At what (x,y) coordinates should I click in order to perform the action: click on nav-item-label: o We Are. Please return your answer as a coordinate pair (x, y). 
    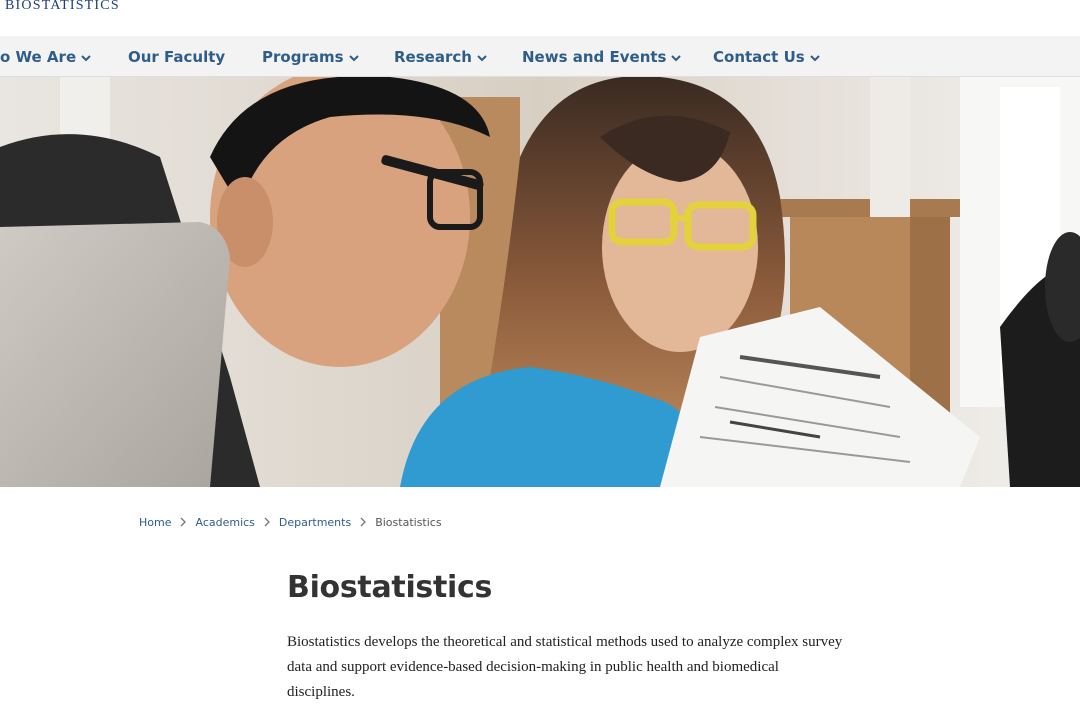
    Looking at the image, I should click on (38, 56).